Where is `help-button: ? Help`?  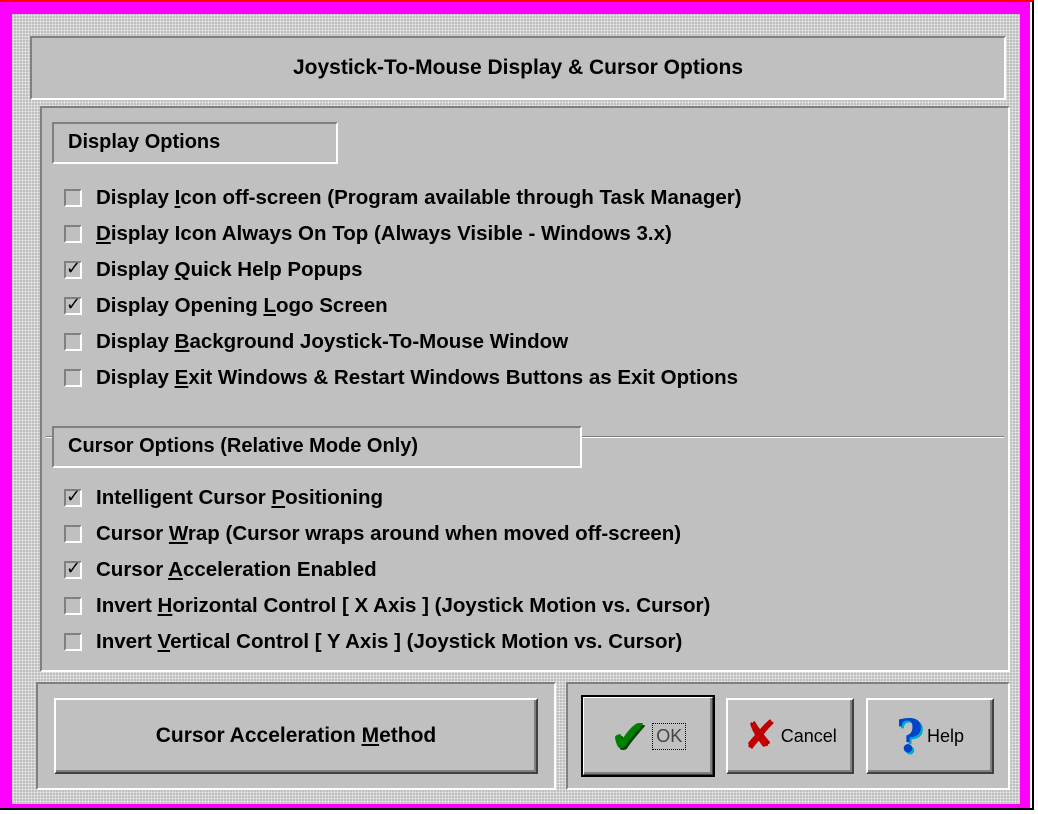
help-button: ? Help is located at coordinates (930, 736).